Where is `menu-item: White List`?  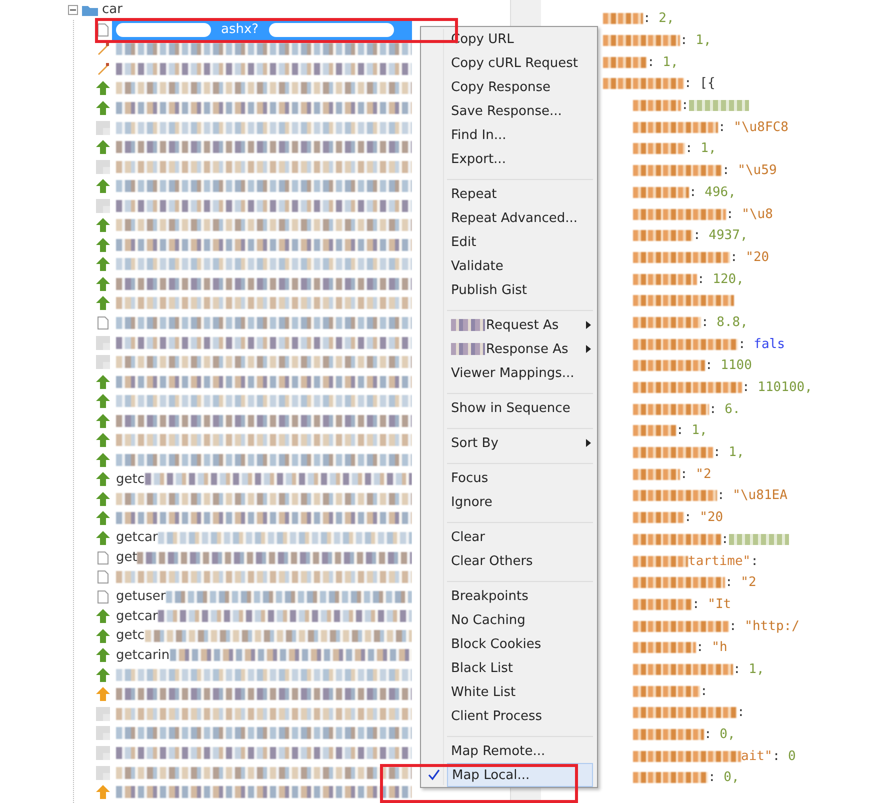
menu-item: White List is located at coordinates (520, 692).